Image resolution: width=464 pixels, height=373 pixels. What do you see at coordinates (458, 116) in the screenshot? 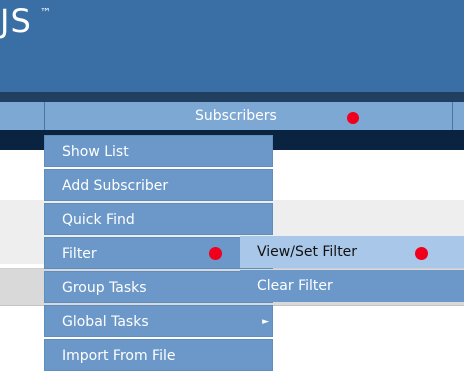
I see `nav-tab-next` at bounding box center [458, 116].